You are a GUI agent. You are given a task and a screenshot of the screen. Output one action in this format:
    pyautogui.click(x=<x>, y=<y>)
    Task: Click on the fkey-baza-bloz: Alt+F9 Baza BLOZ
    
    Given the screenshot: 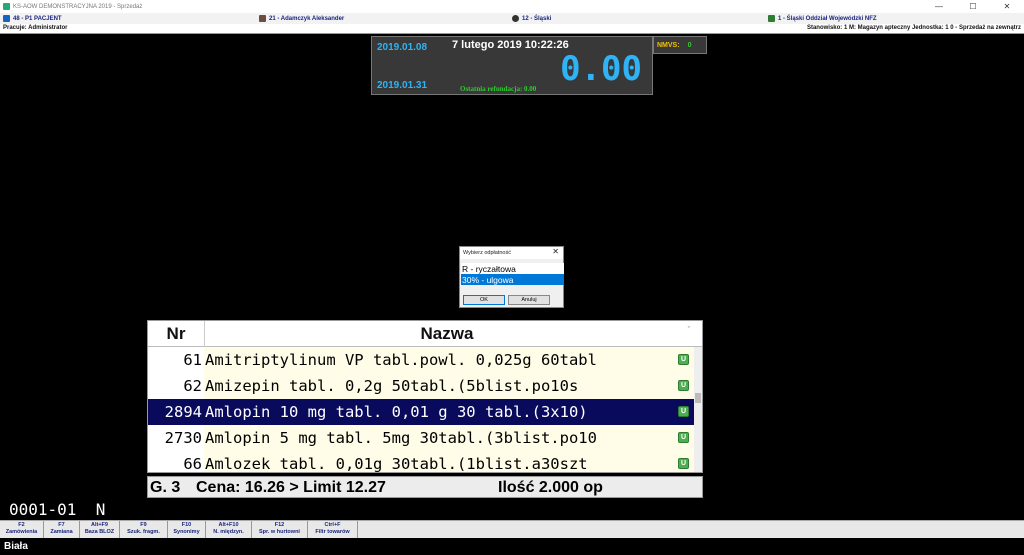 What is the action you would take?
    pyautogui.click(x=100, y=530)
    